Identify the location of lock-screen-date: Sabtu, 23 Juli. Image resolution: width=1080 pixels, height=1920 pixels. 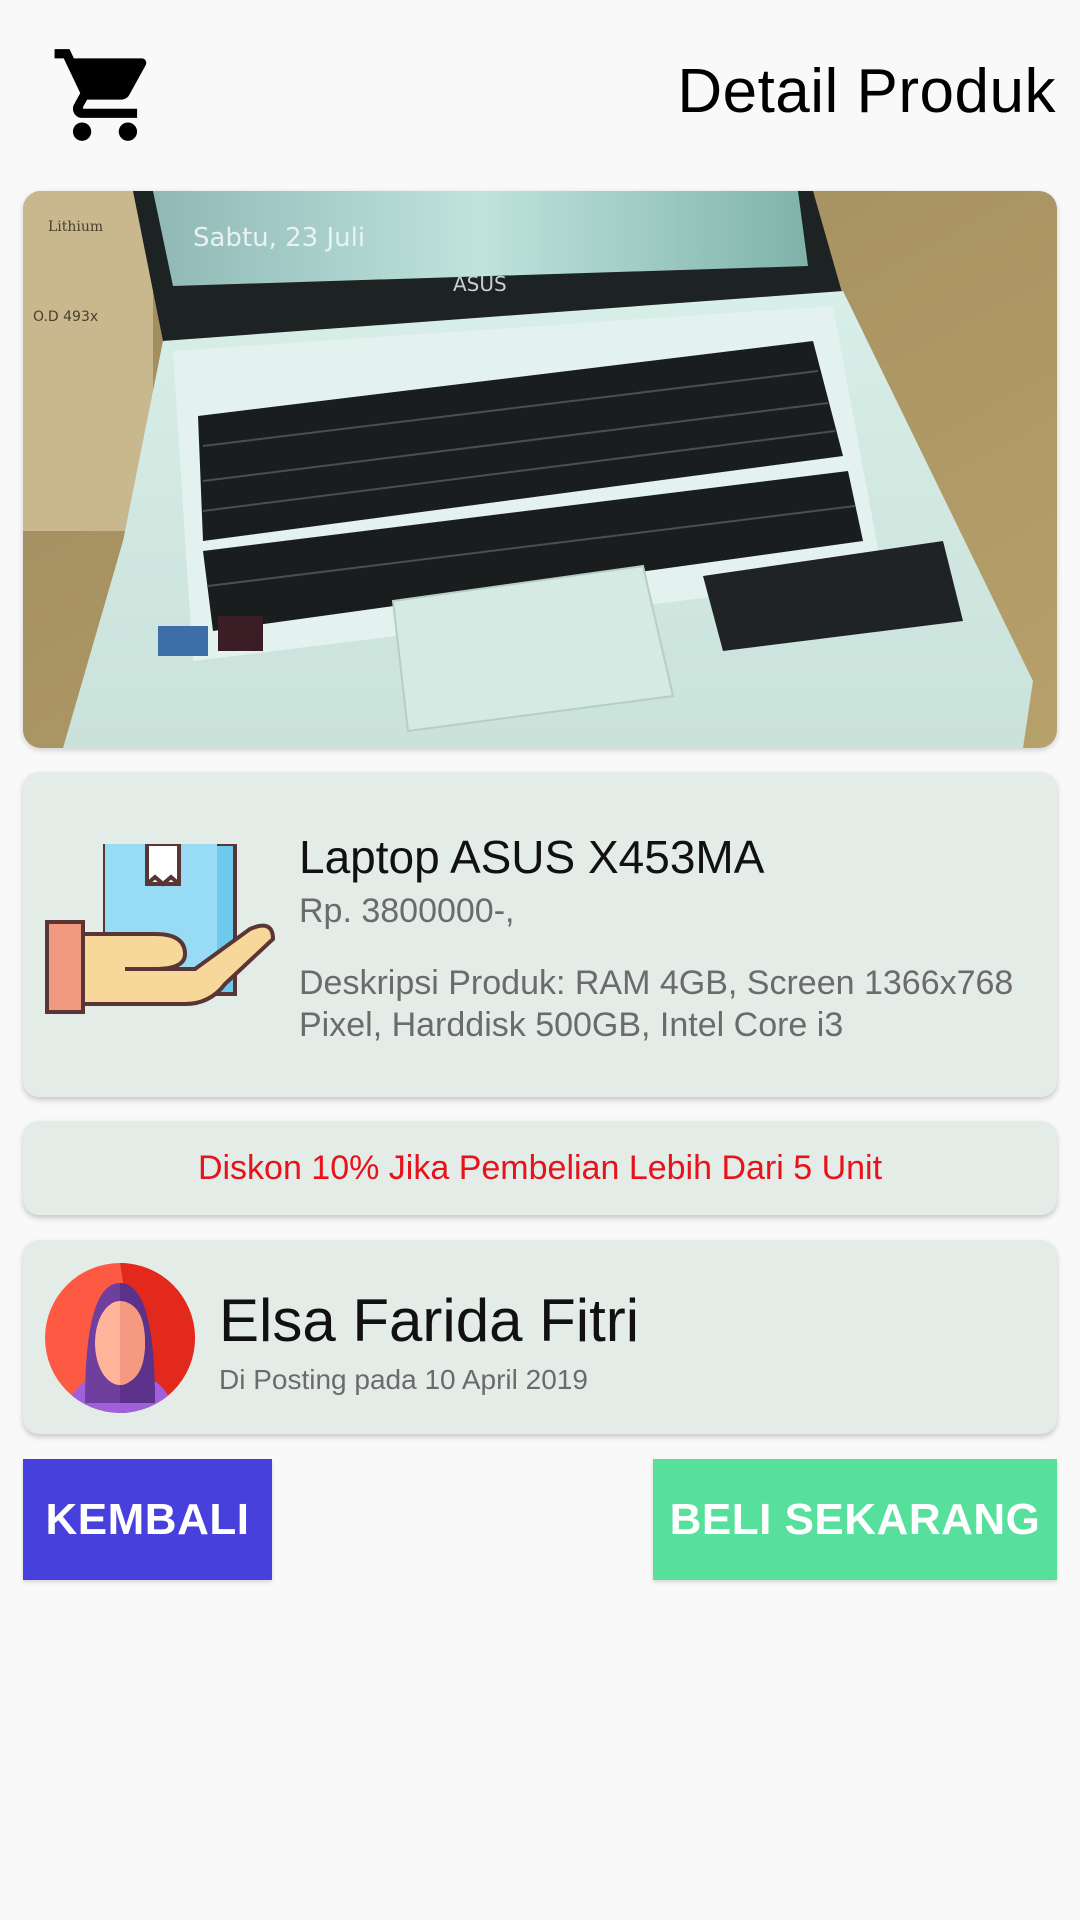
(279, 238).